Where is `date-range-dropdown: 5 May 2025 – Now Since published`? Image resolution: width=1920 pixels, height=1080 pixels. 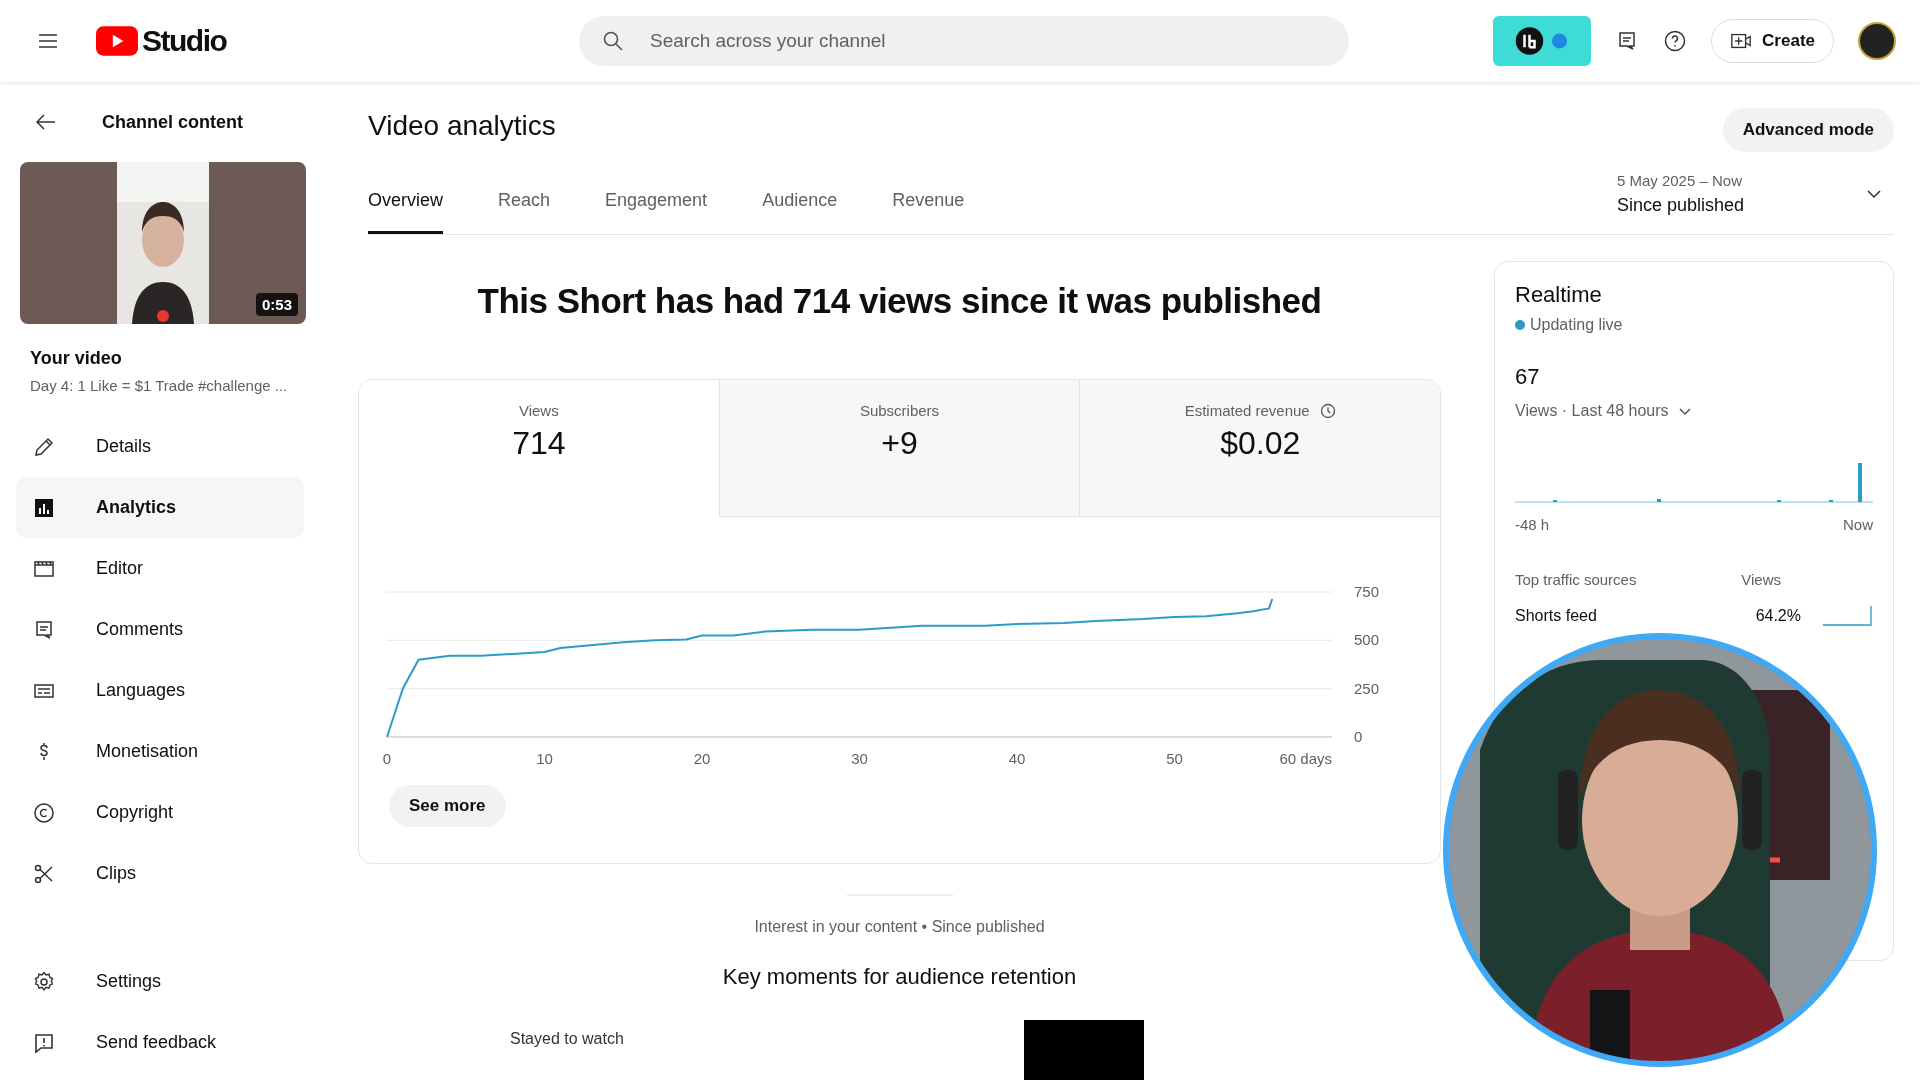
date-range-dropdown: 5 May 2025 – Now Since published is located at coordinates (1755, 194).